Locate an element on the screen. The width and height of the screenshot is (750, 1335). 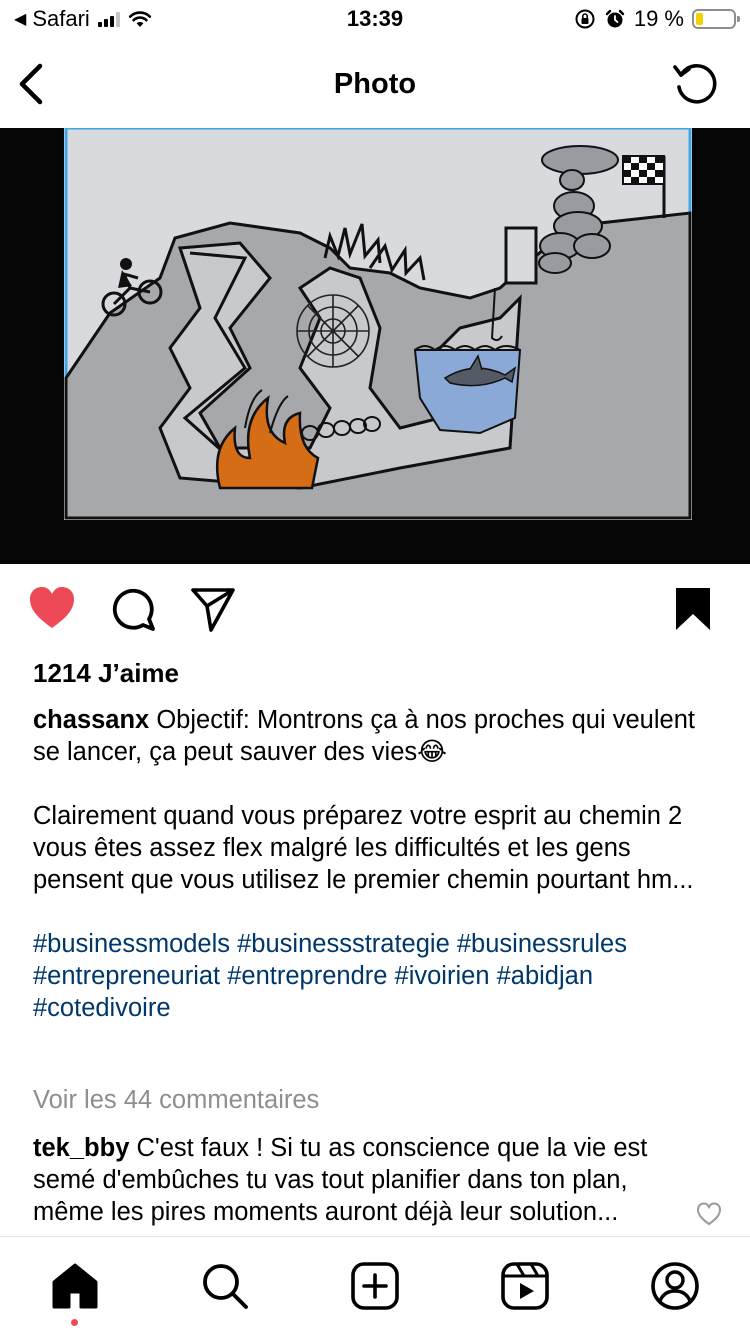
refresh-button is located at coordinates (695, 83).